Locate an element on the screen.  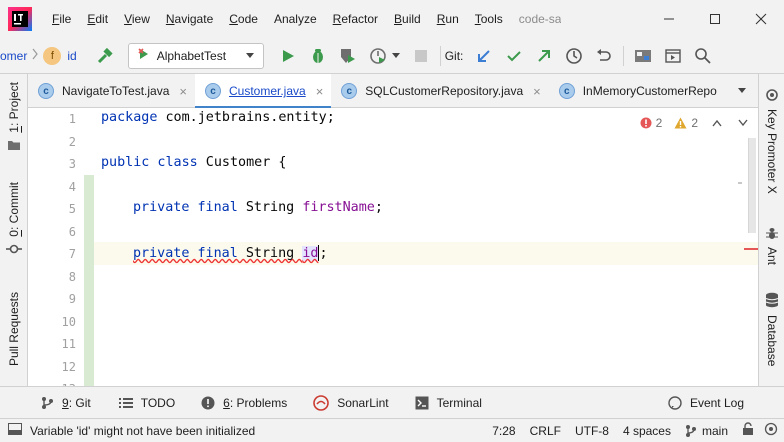
file-encoding: UTF-8 is located at coordinates (592, 431).